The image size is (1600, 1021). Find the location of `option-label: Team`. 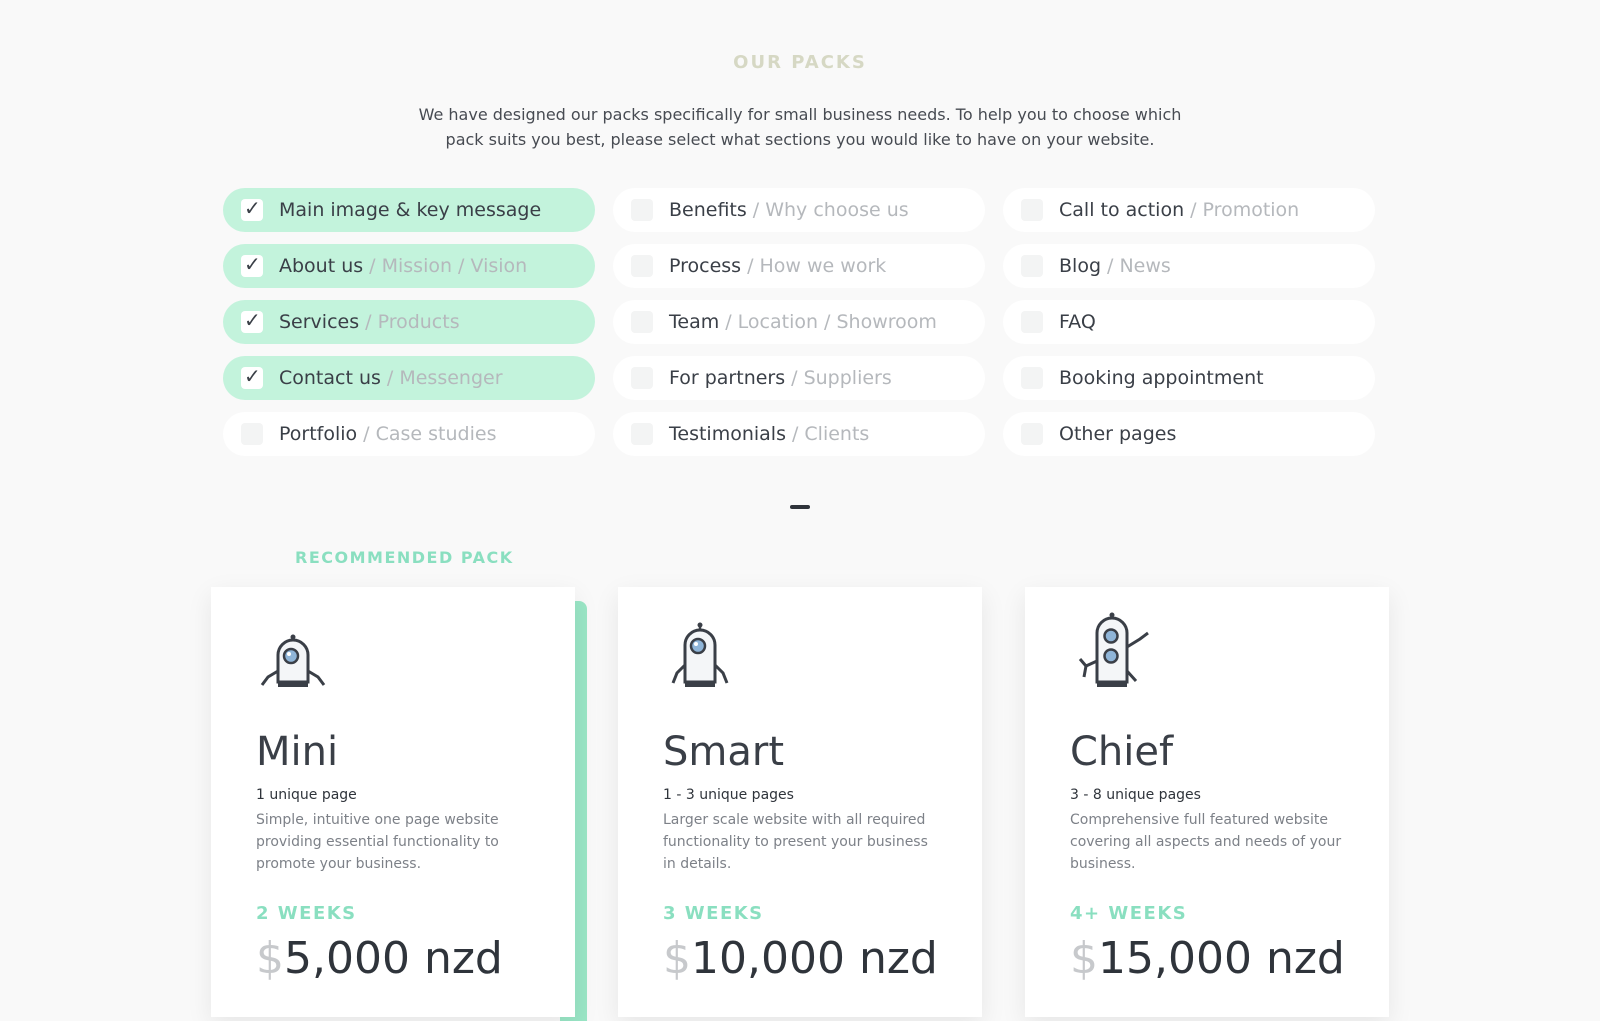

option-label: Team is located at coordinates (694, 322).